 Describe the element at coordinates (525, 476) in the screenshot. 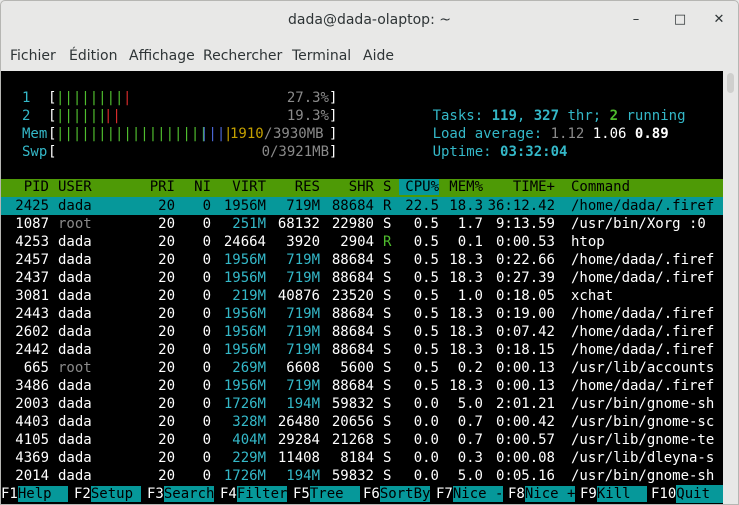

I see `cell-time: 0:05.16` at that location.